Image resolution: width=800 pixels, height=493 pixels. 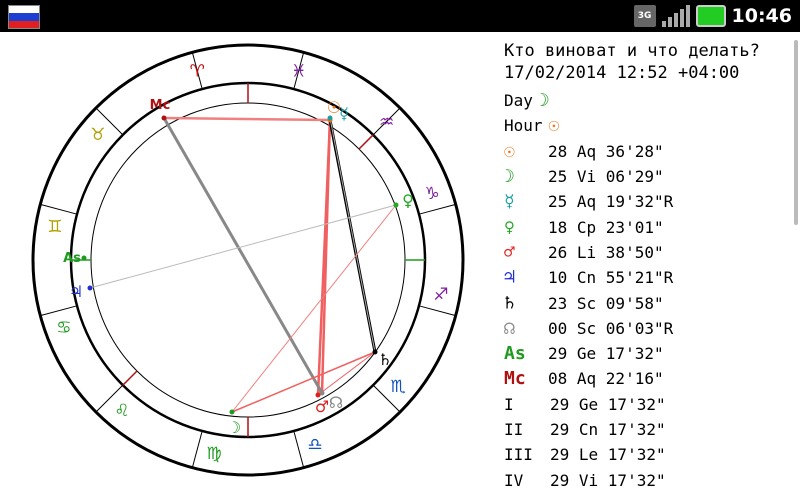 What do you see at coordinates (632, 51) in the screenshot?
I see `question-title: Кто виноват и что делать?` at bounding box center [632, 51].